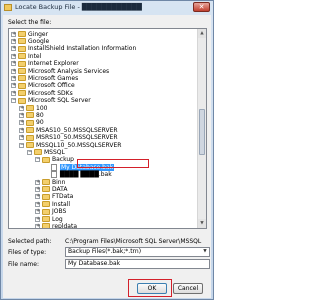 The image size is (320, 300). Describe the element at coordinates (201, 7) in the screenshot. I see `close-button: ✕` at that location.